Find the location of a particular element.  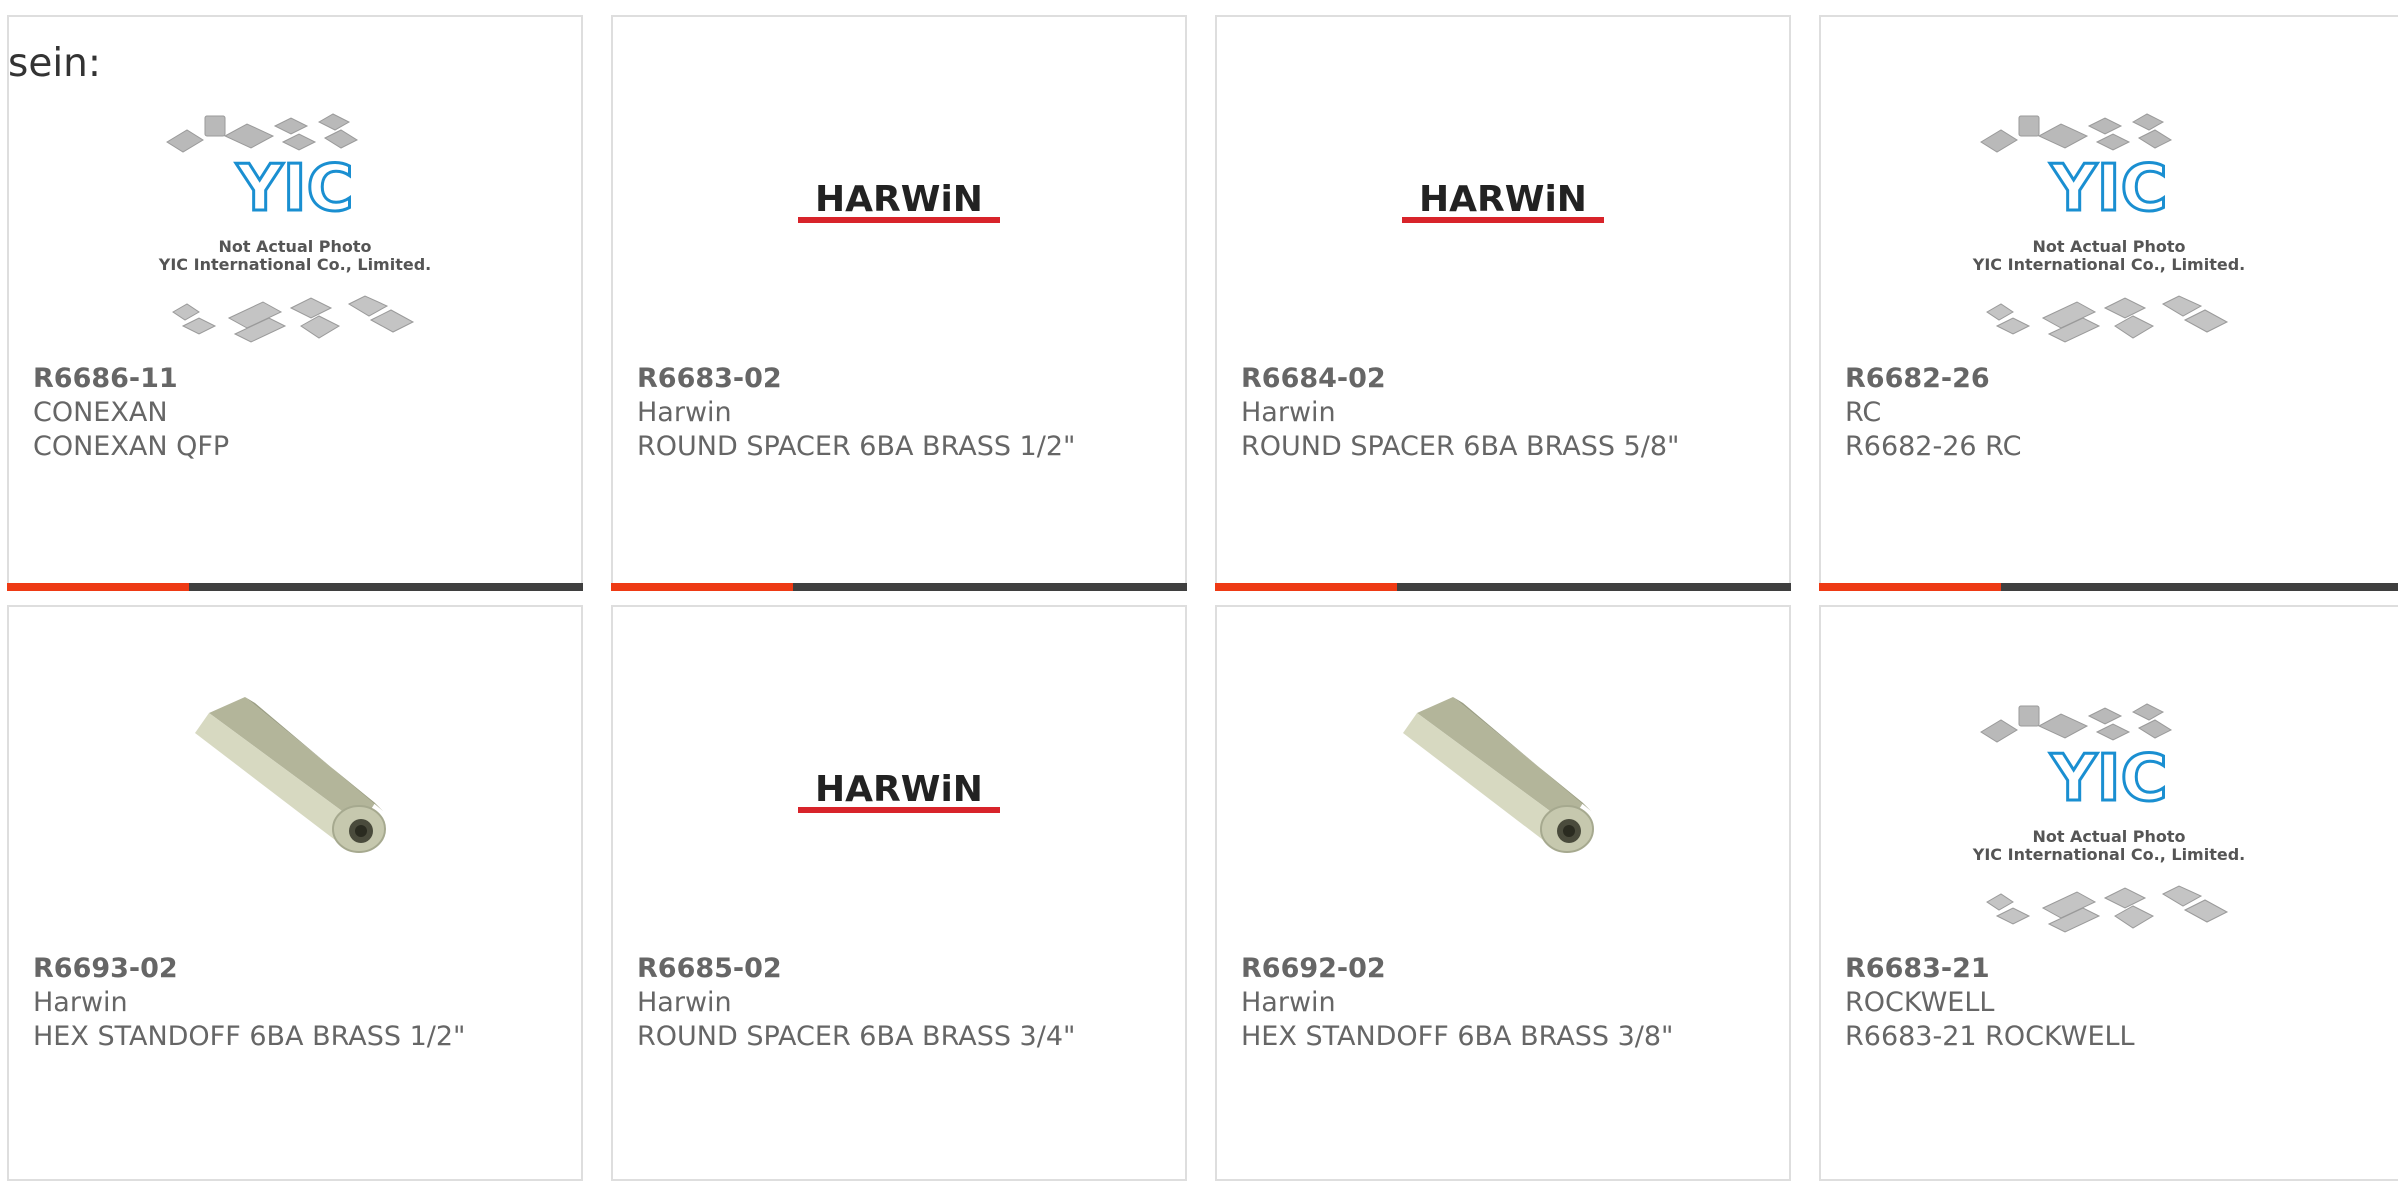

part-number: R6686-11 is located at coordinates (299, 379).